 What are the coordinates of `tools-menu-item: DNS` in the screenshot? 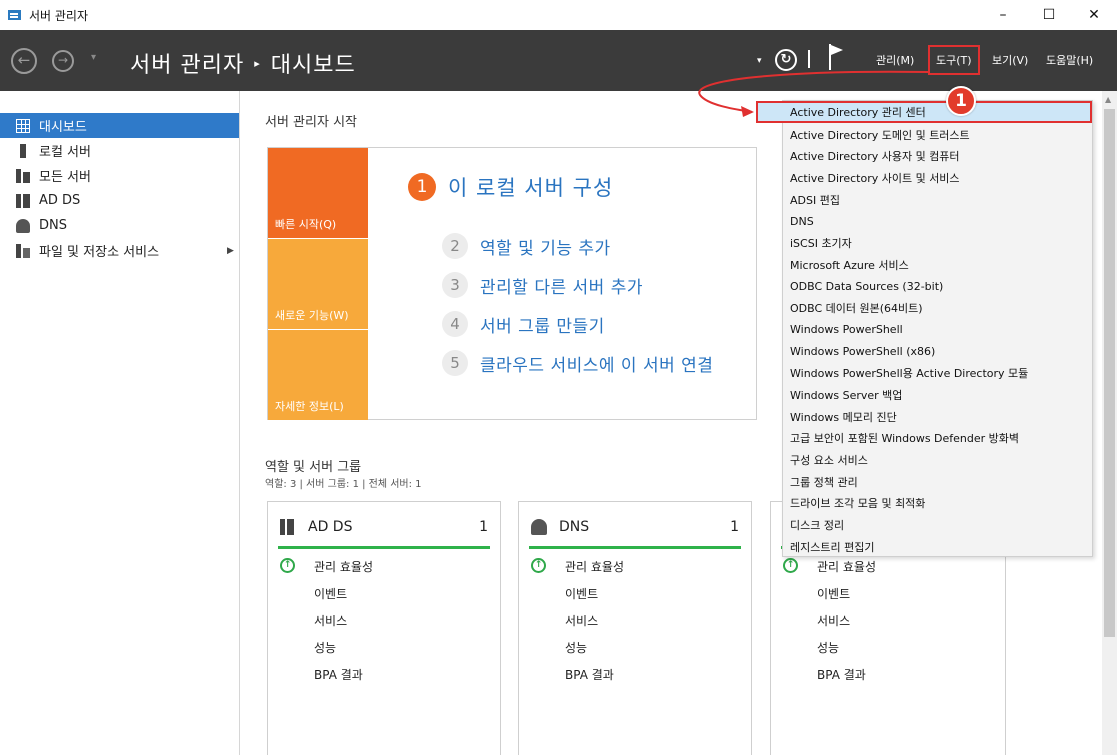 It's located at (937, 222).